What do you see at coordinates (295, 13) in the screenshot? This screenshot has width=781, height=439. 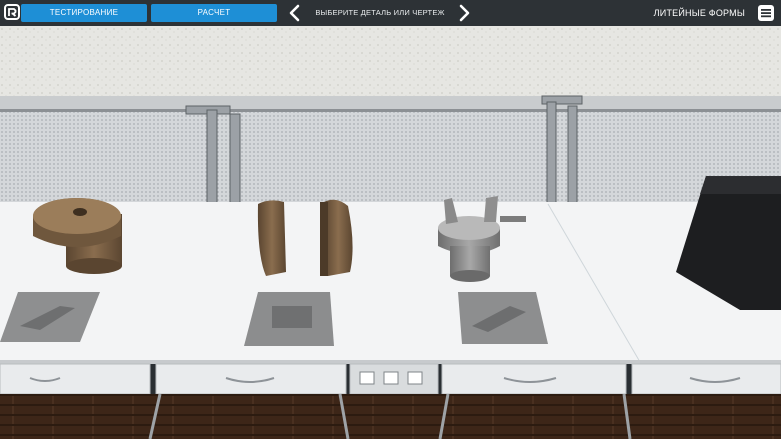 I see `chevron-left-icon` at bounding box center [295, 13].